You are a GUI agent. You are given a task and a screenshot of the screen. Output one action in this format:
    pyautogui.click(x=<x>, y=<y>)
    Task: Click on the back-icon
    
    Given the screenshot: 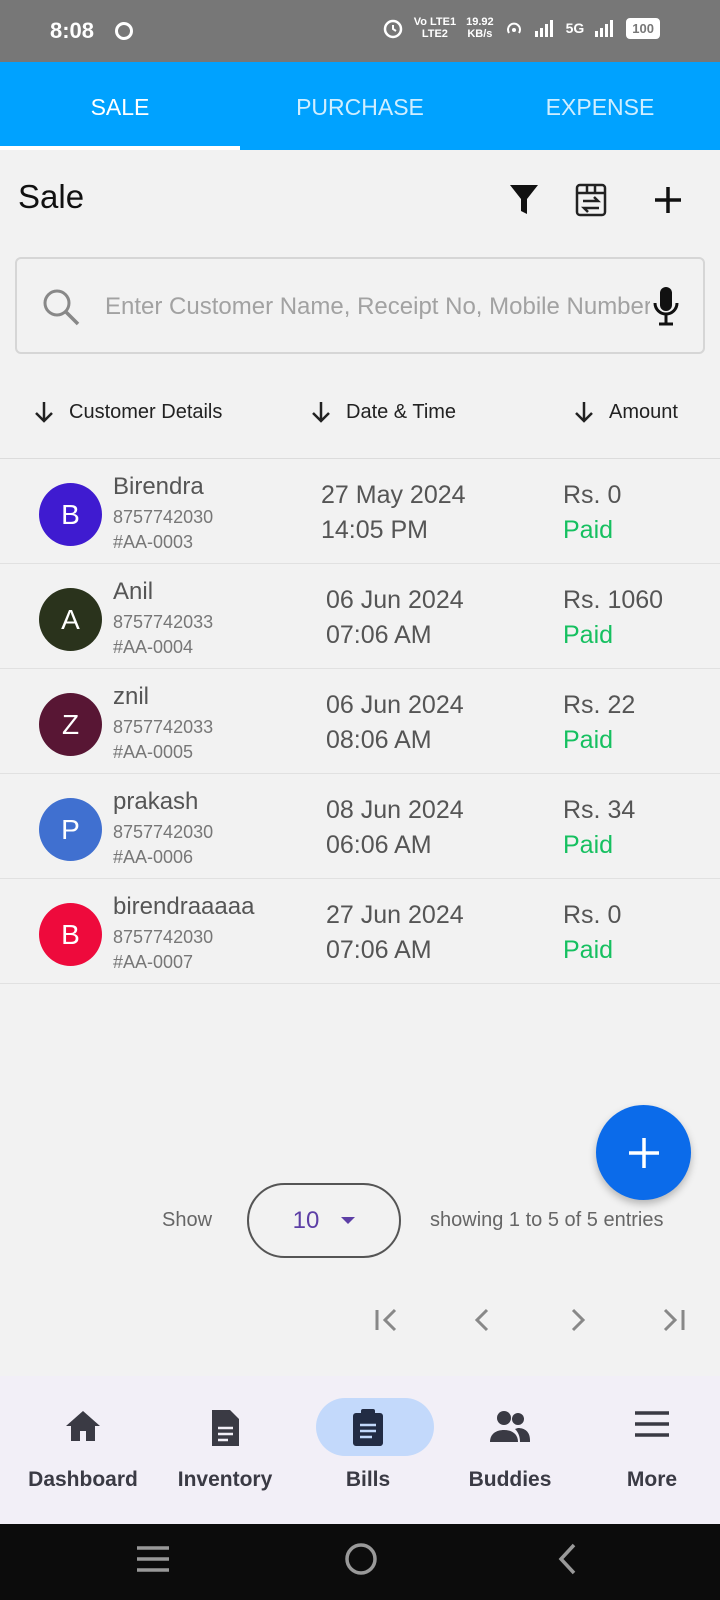 What is the action you would take?
    pyautogui.click(x=567, y=1559)
    